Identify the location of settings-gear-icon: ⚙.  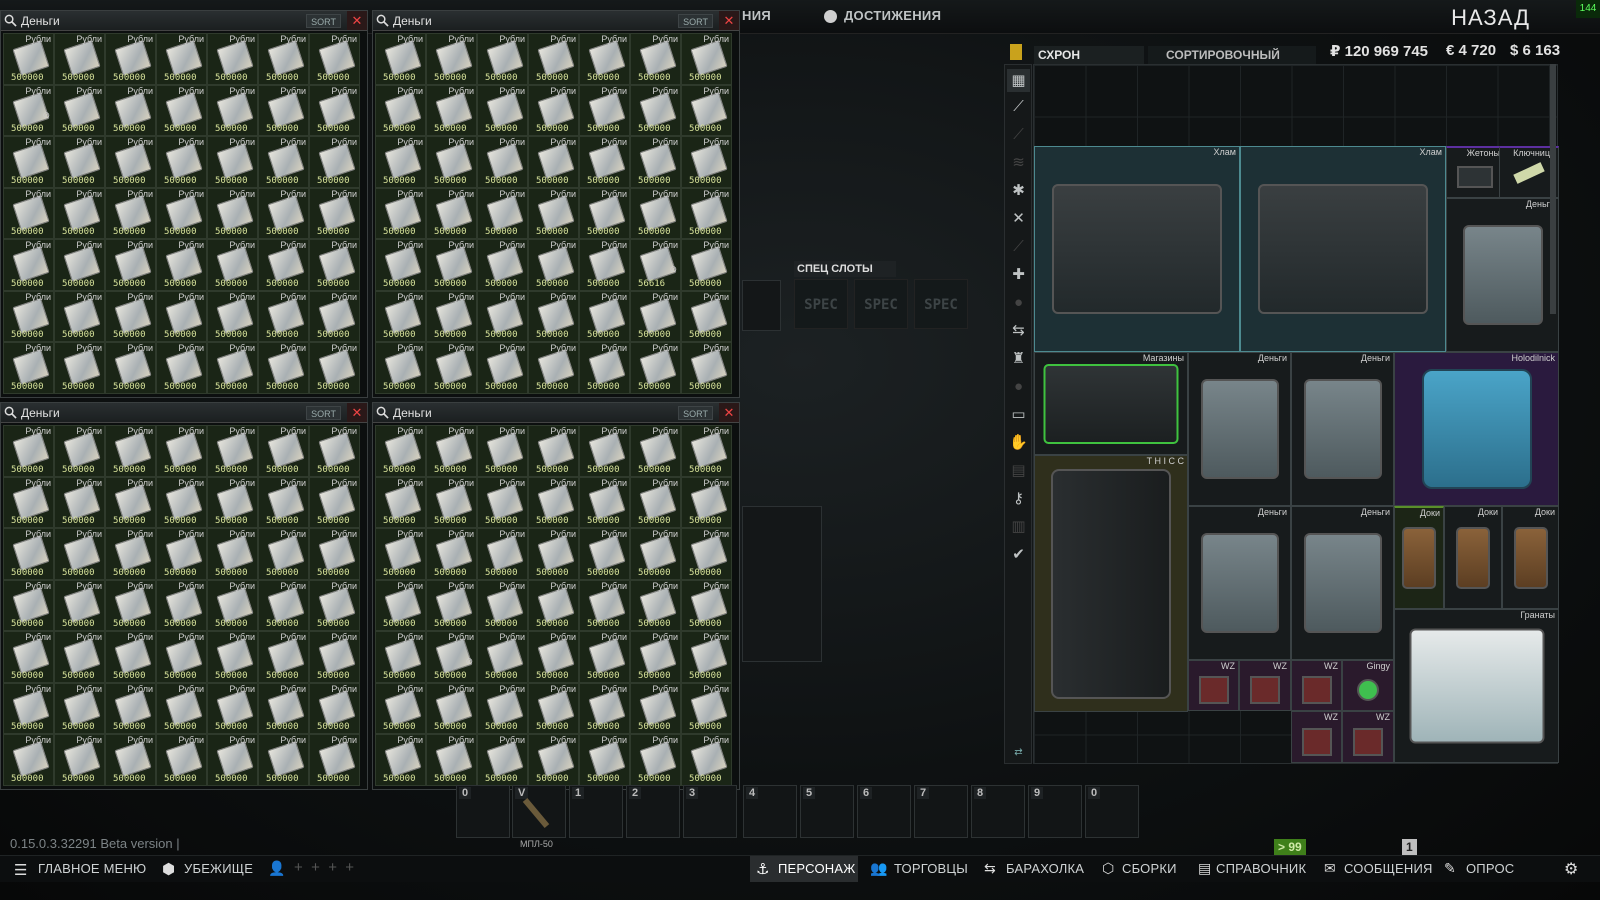
(1571, 869).